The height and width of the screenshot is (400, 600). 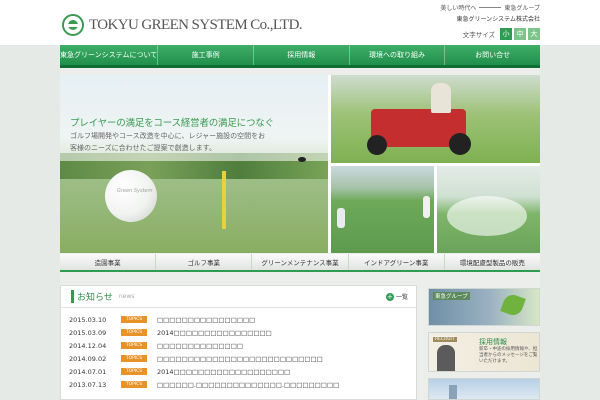 What do you see at coordinates (248, 385) in the screenshot?
I see `news-link: □□□□□□.□□□□□□□□□□□□□□.□□□□□□□□□` at bounding box center [248, 385].